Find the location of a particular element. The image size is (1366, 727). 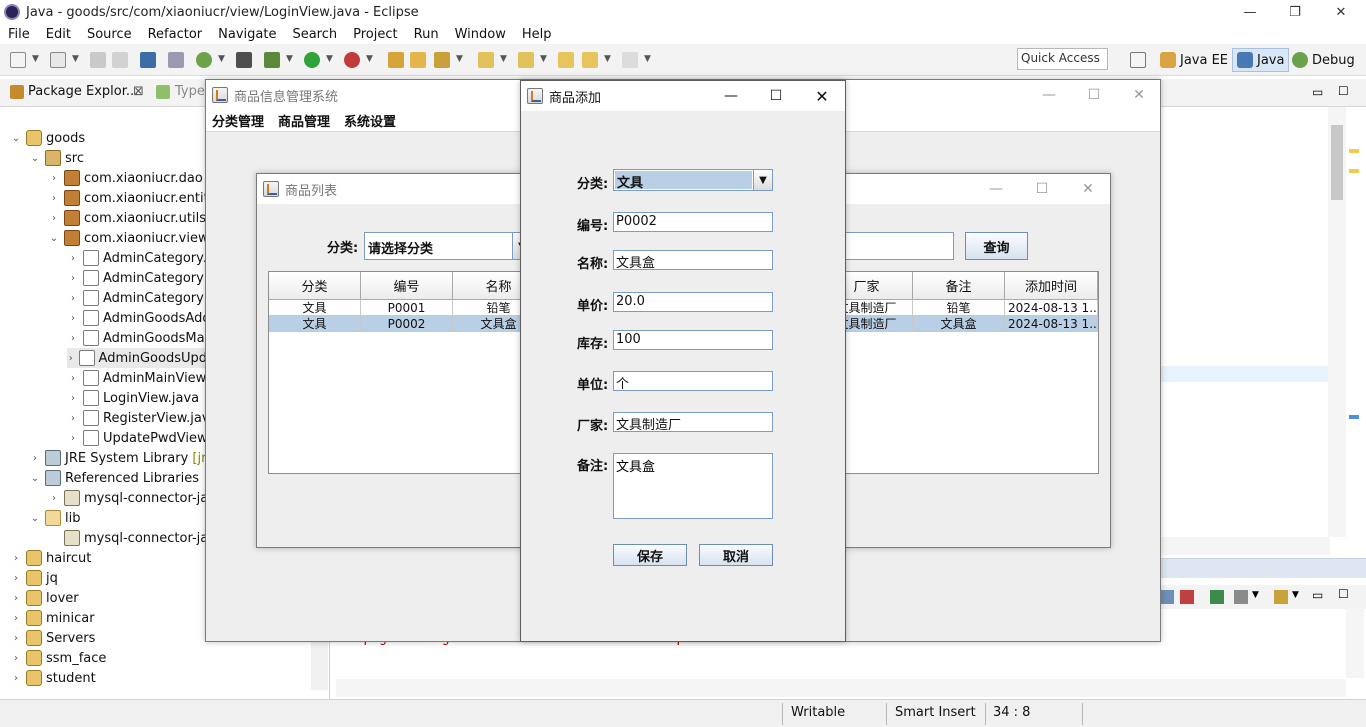

remark-textarea: 文具盒 is located at coordinates (693, 486).